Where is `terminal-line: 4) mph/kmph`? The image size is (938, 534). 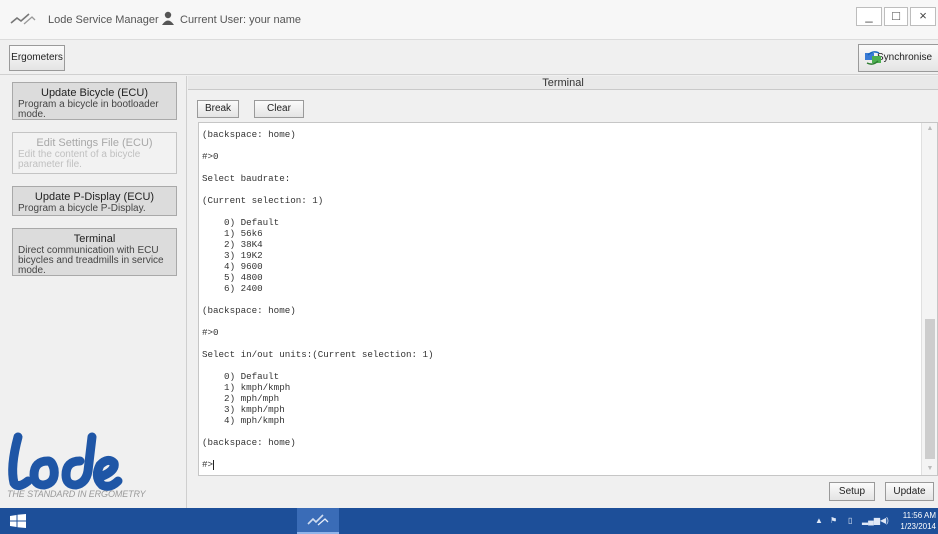 terminal-line: 4) mph/kmph is located at coordinates (243, 420).